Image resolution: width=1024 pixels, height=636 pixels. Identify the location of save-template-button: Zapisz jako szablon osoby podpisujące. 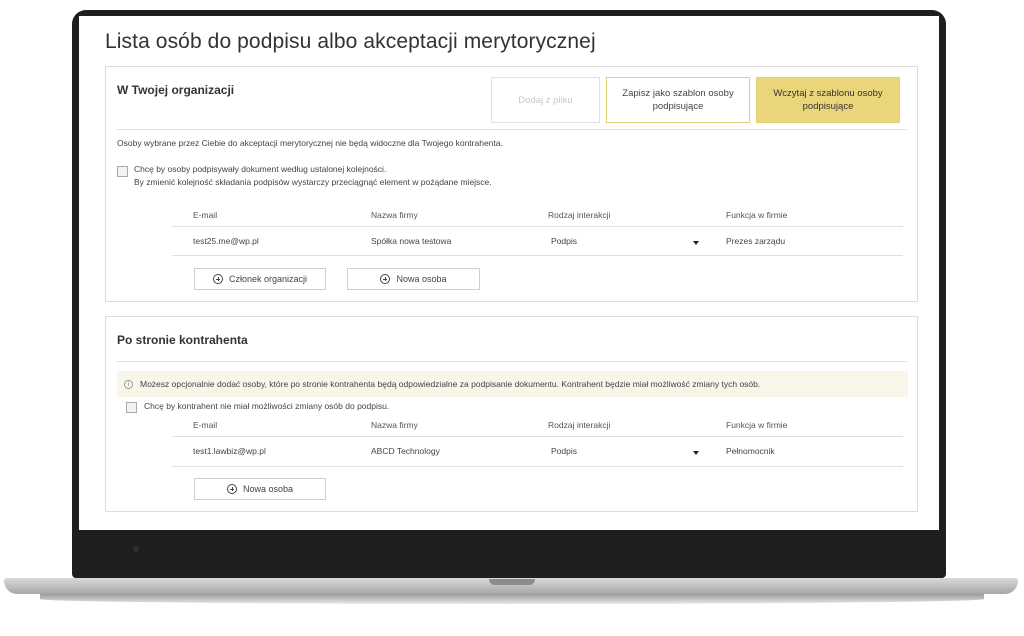
(678, 100).